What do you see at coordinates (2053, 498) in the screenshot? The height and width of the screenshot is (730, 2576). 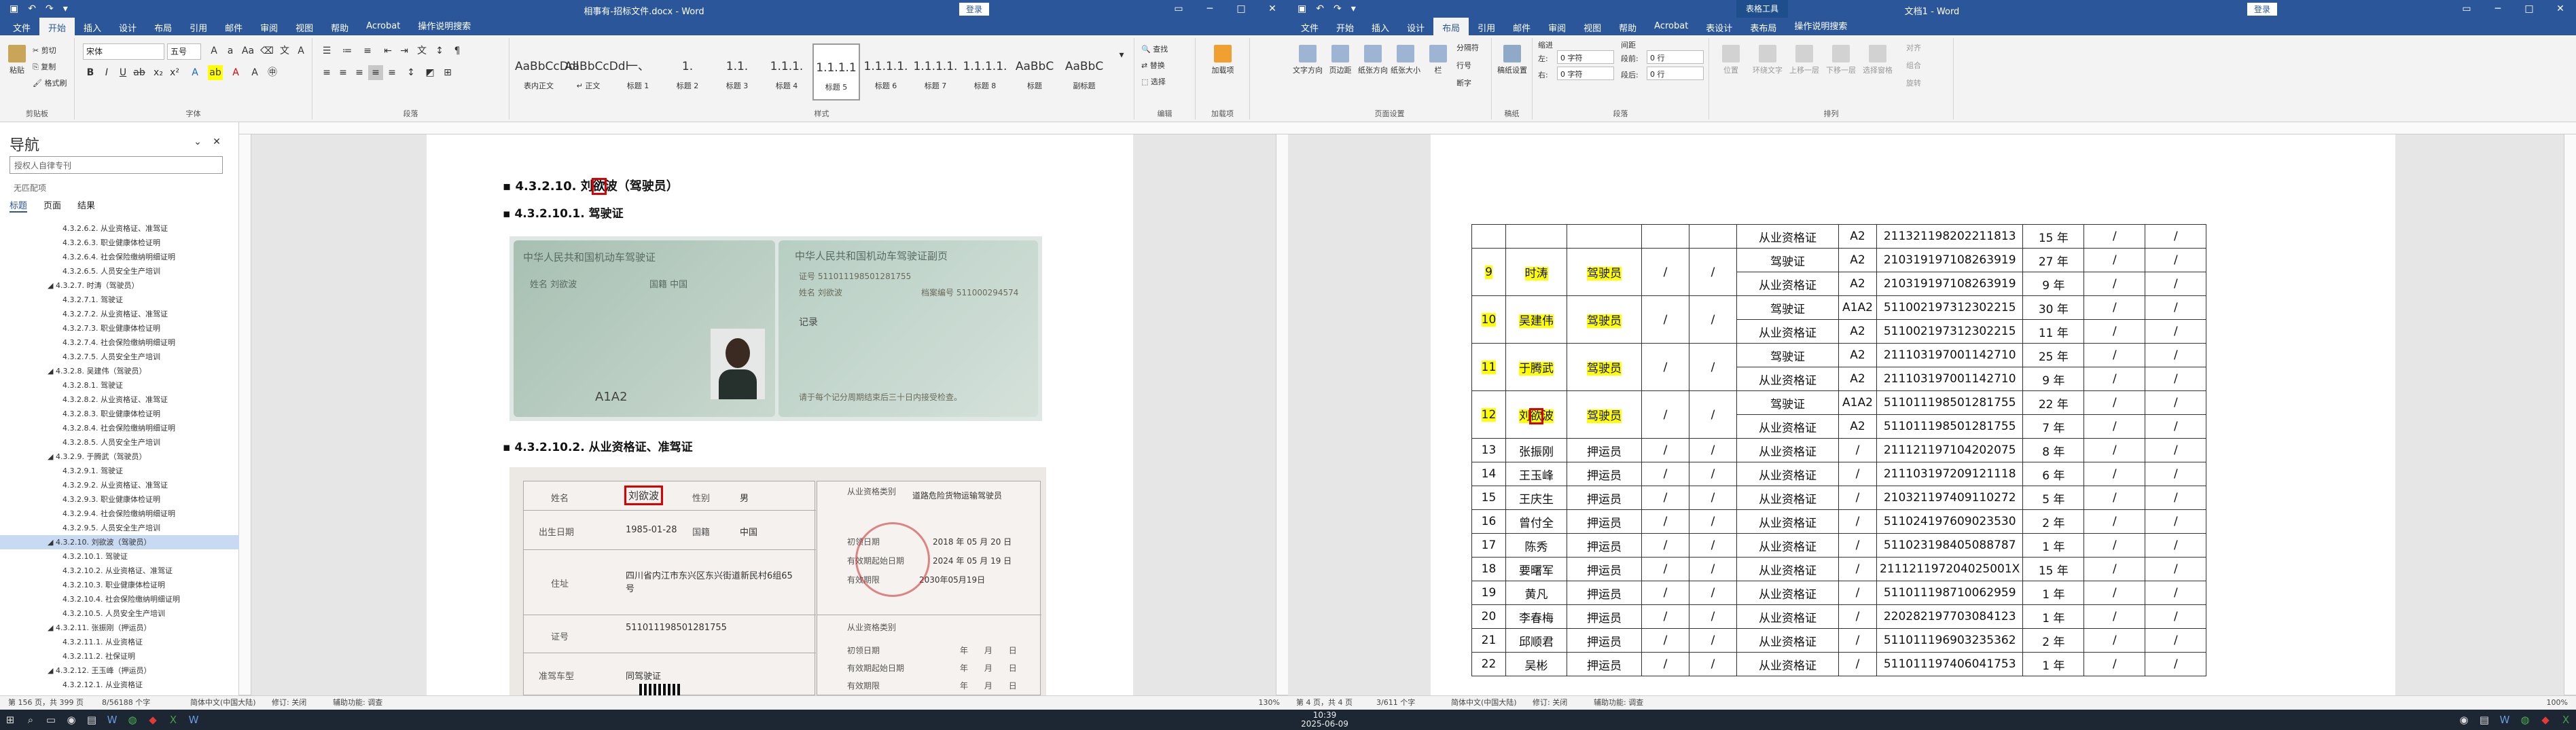 I see `cell-yrs: 5 年` at bounding box center [2053, 498].